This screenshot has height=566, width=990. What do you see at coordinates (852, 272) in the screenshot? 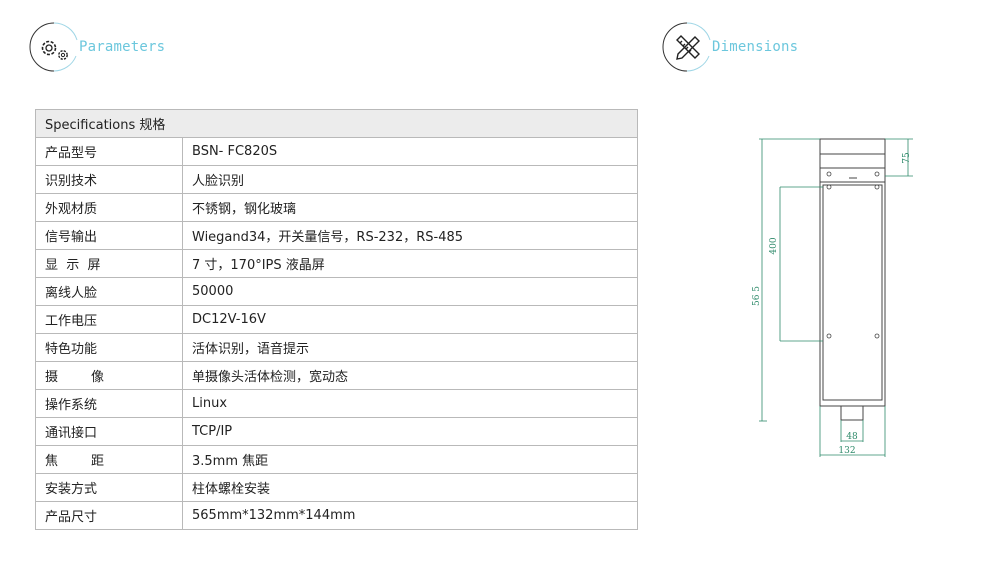
I see `device-body-outline` at bounding box center [852, 272].